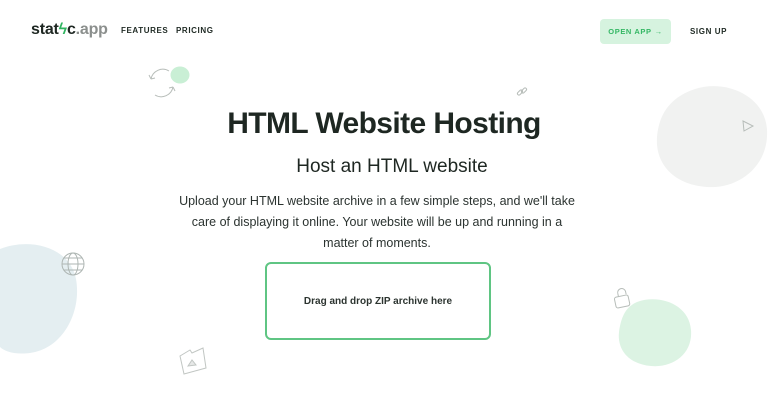 This screenshot has height=414, width=768. What do you see at coordinates (658, 31) in the screenshot?
I see `arrow-right-icon: →` at bounding box center [658, 31].